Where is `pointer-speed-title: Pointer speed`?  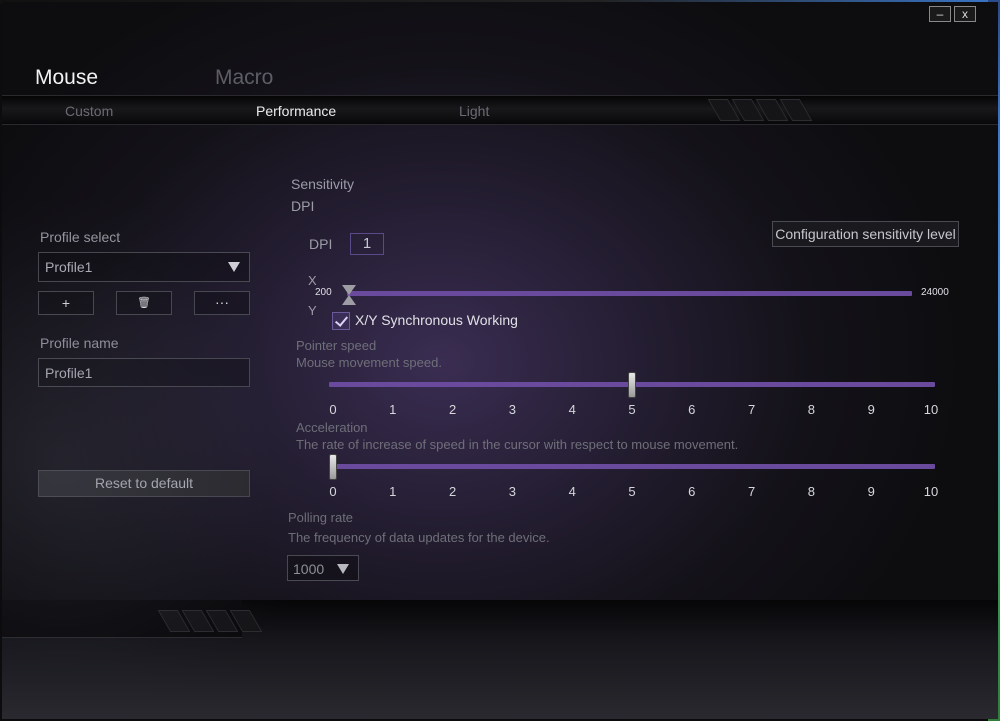 pointer-speed-title: Pointer speed is located at coordinates (336, 345).